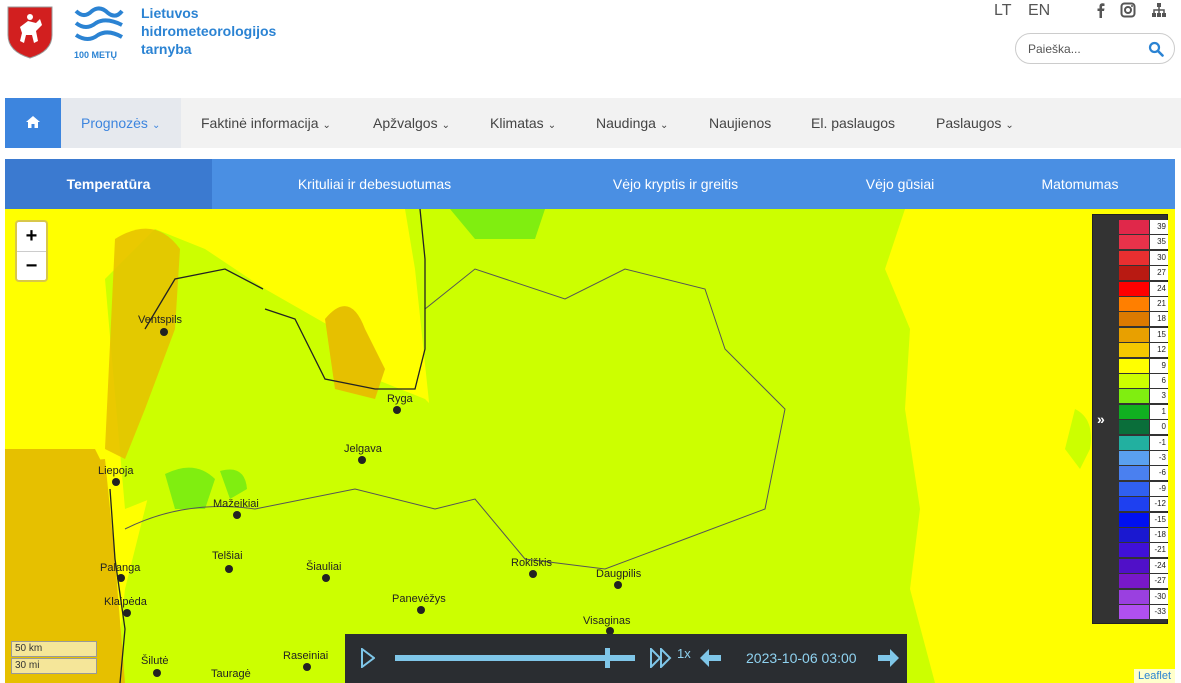 The height and width of the screenshot is (683, 1181). What do you see at coordinates (1159, 365) in the screenshot?
I see `legend-value: 9` at bounding box center [1159, 365].